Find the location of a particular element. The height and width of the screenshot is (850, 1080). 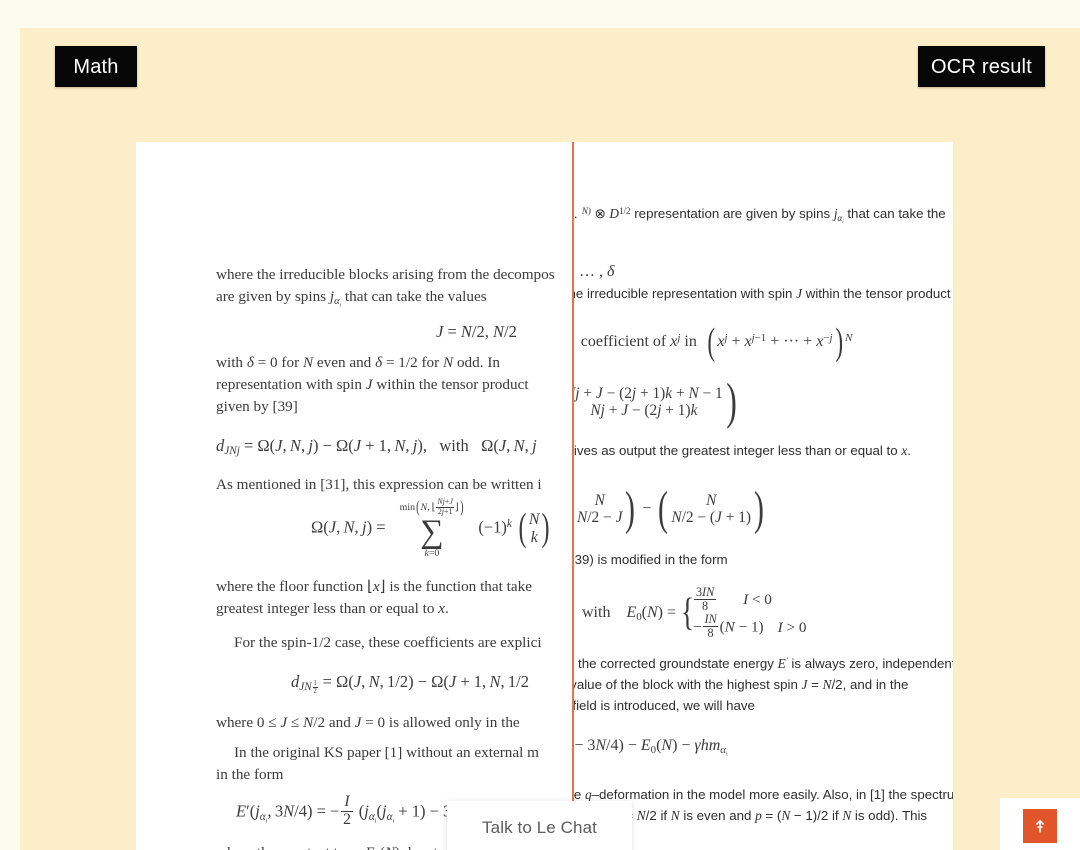

talk-to-le-chat-label: Talk to Le Chat is located at coordinates (539, 827).